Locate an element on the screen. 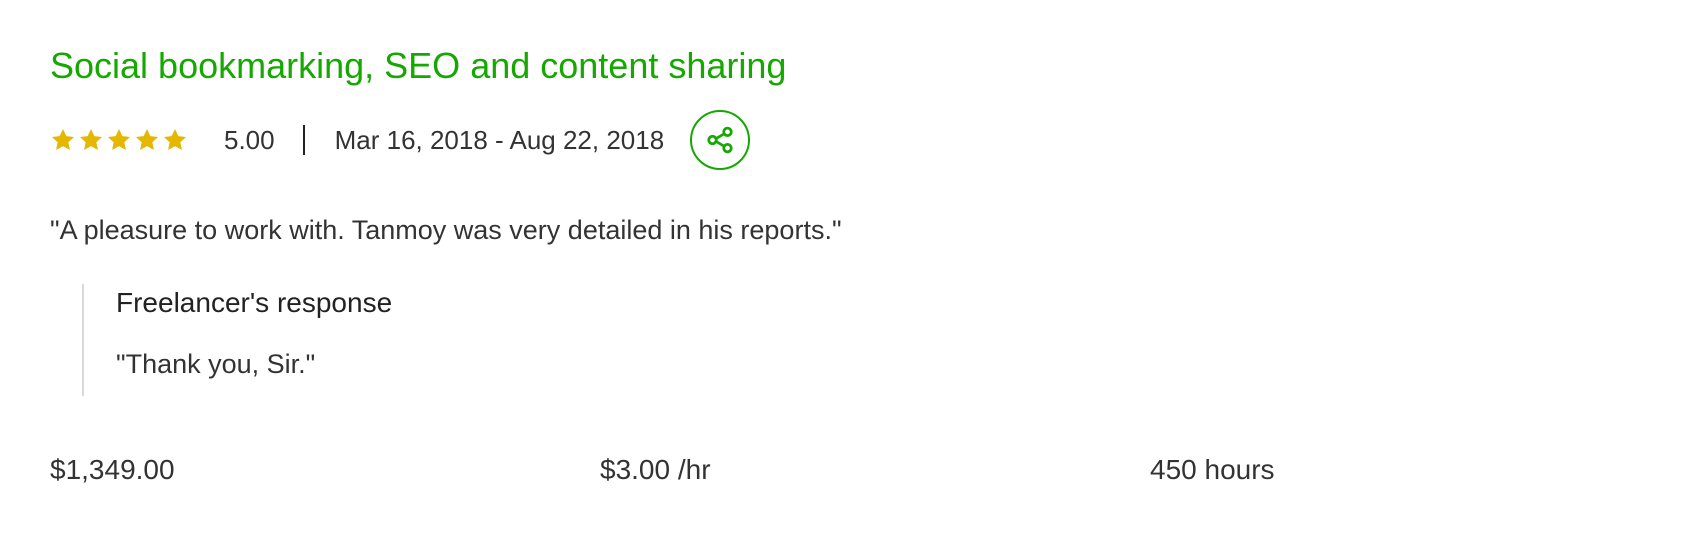  job-stats: $1,349.00 $3.00 /hr 450 hours is located at coordinates (850, 470).